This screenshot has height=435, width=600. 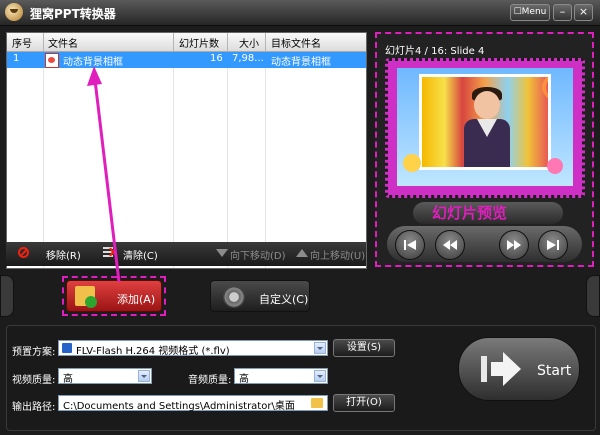 What do you see at coordinates (210, 380) in the screenshot?
I see `audio-quality-label: 音频质量:` at bounding box center [210, 380].